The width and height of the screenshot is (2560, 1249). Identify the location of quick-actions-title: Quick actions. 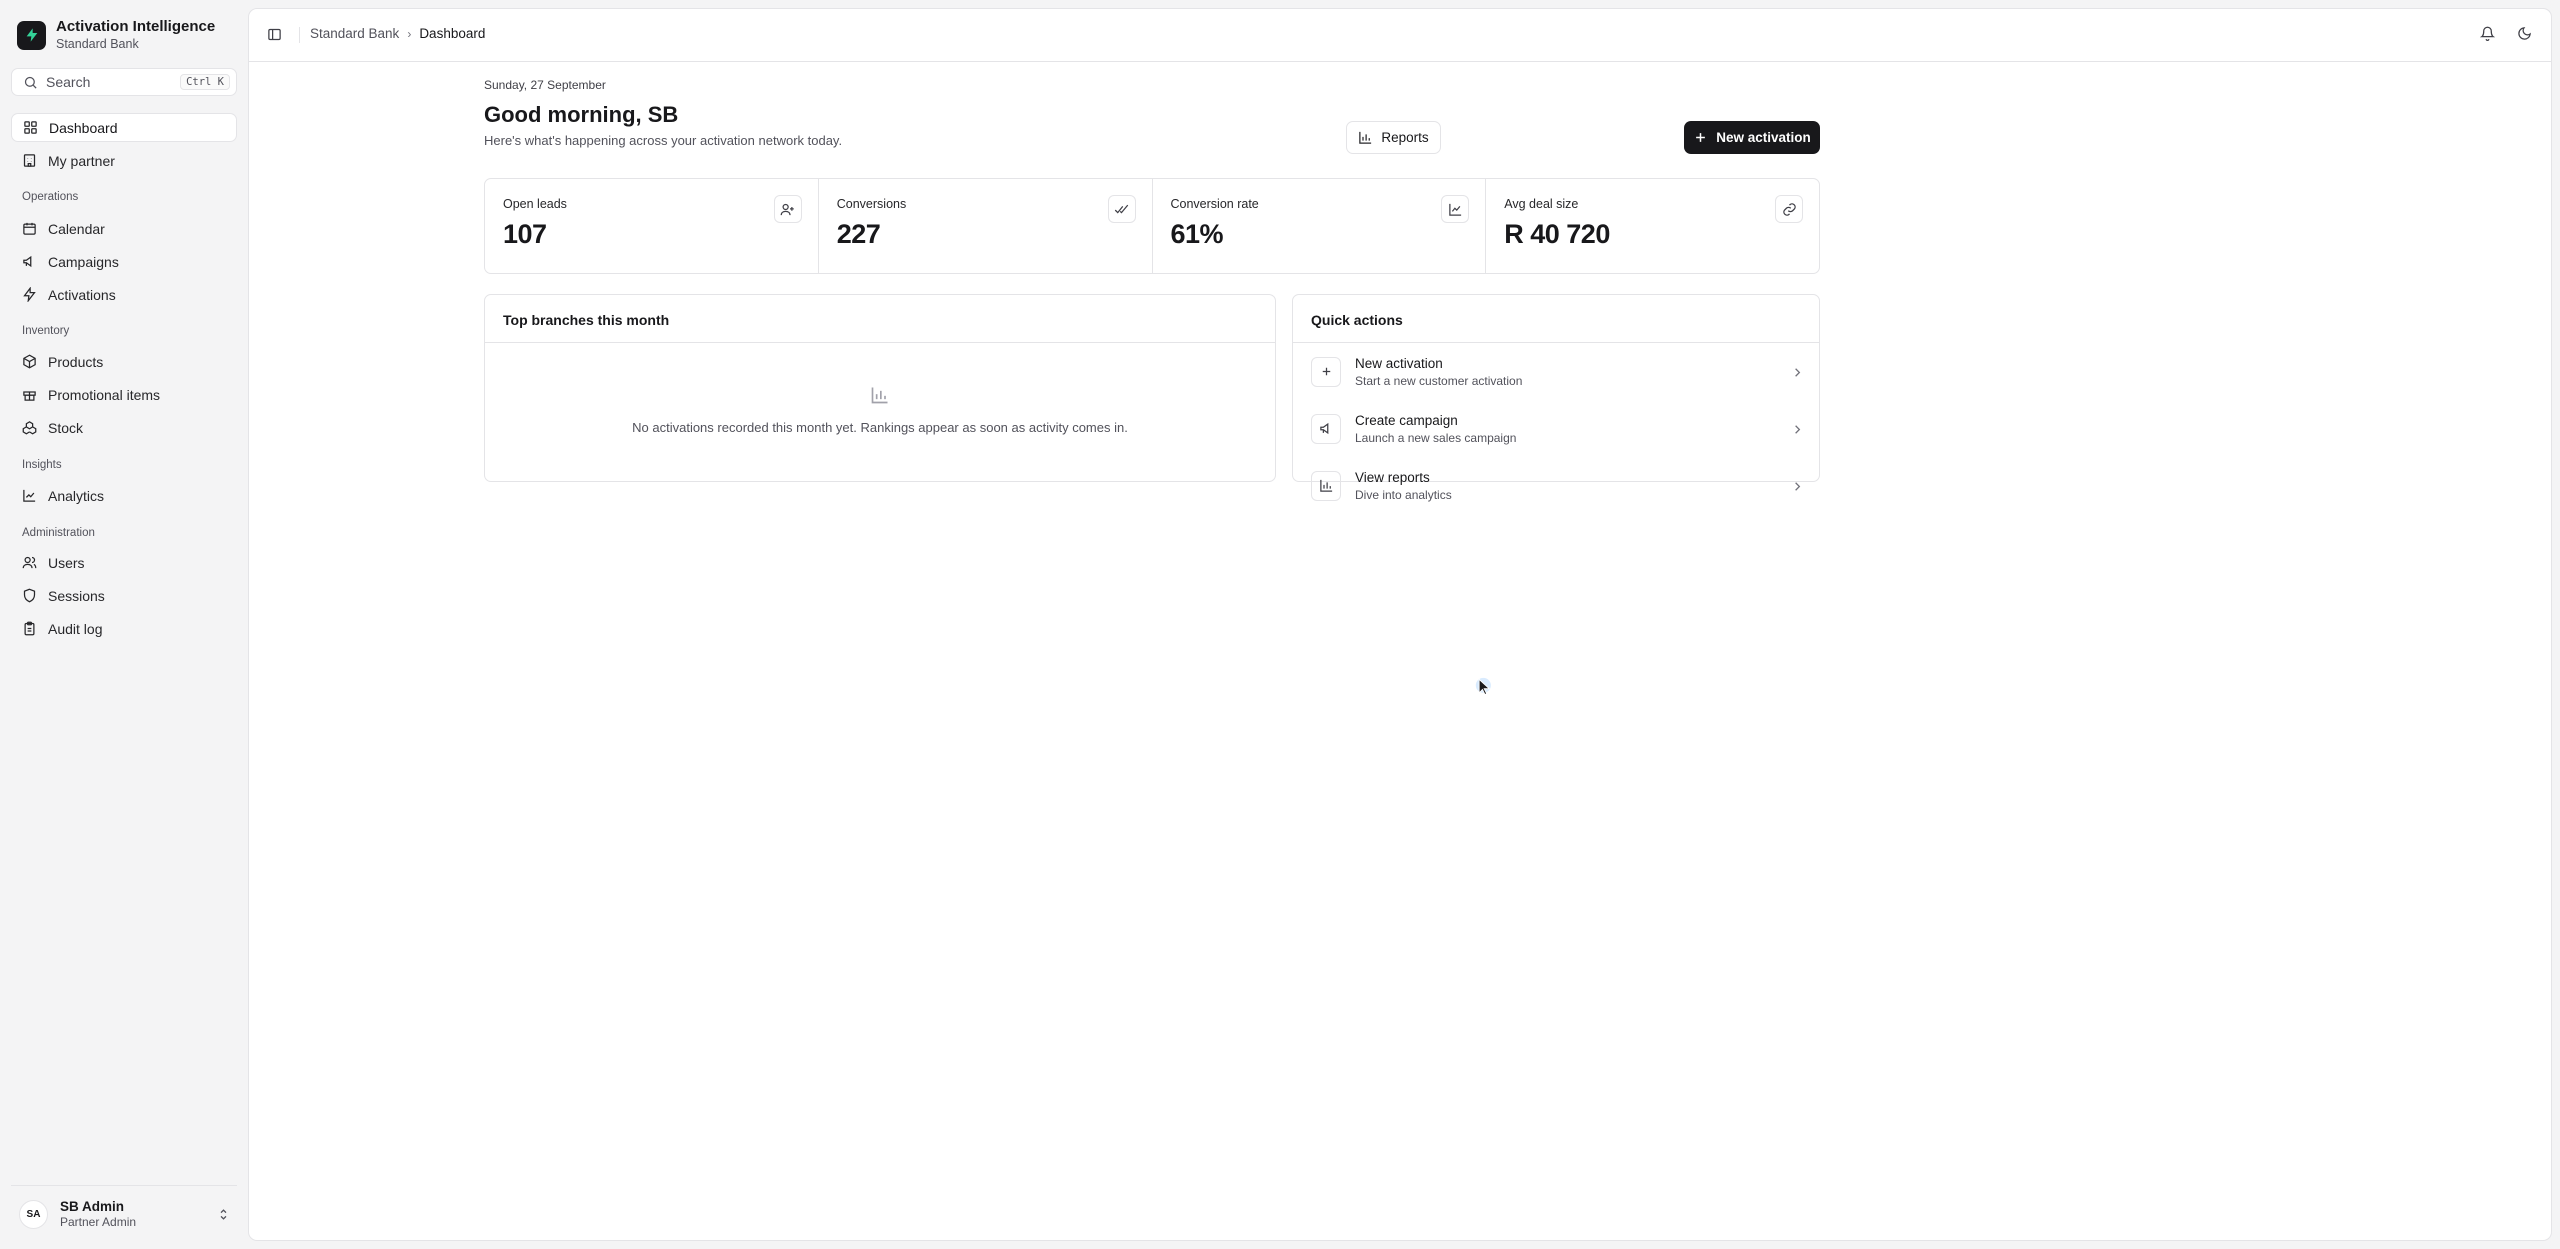
(1556, 319).